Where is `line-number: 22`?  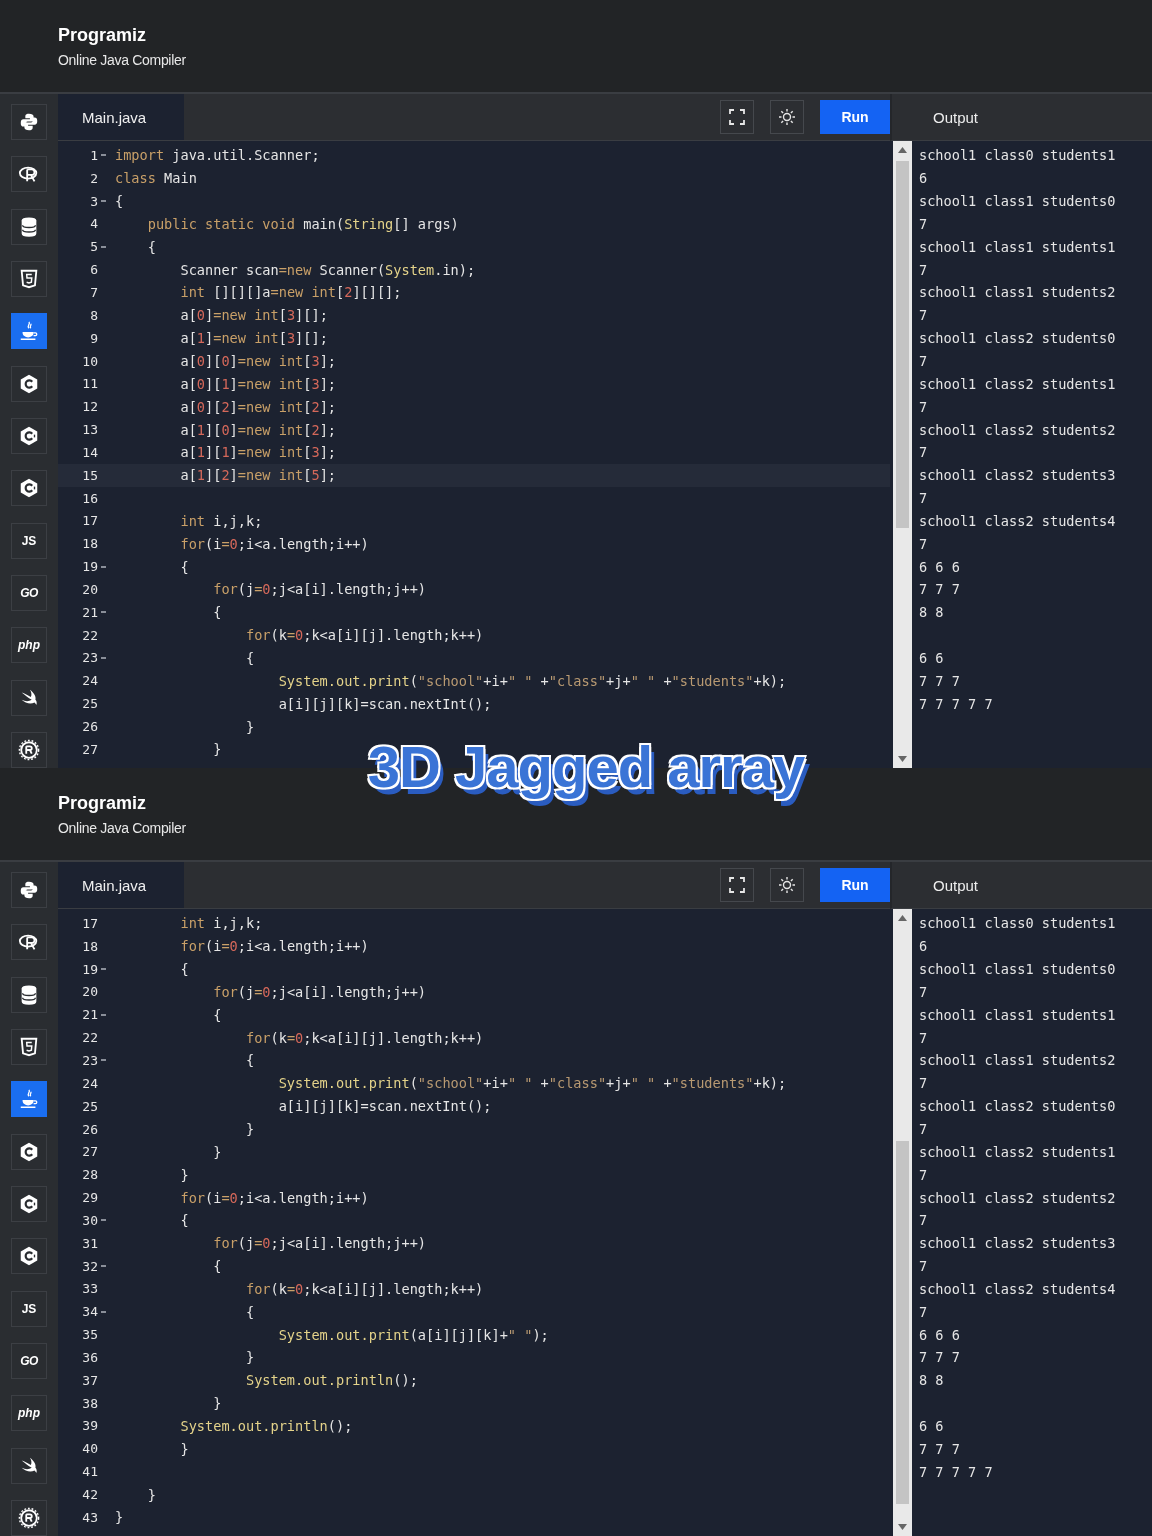
line-number: 22 is located at coordinates (89, 1038).